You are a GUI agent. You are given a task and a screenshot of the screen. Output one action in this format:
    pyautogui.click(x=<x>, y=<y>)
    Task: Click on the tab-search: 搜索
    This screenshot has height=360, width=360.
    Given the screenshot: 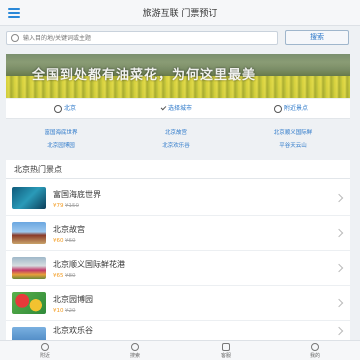 What is the action you would take?
    pyautogui.click(x=135, y=351)
    